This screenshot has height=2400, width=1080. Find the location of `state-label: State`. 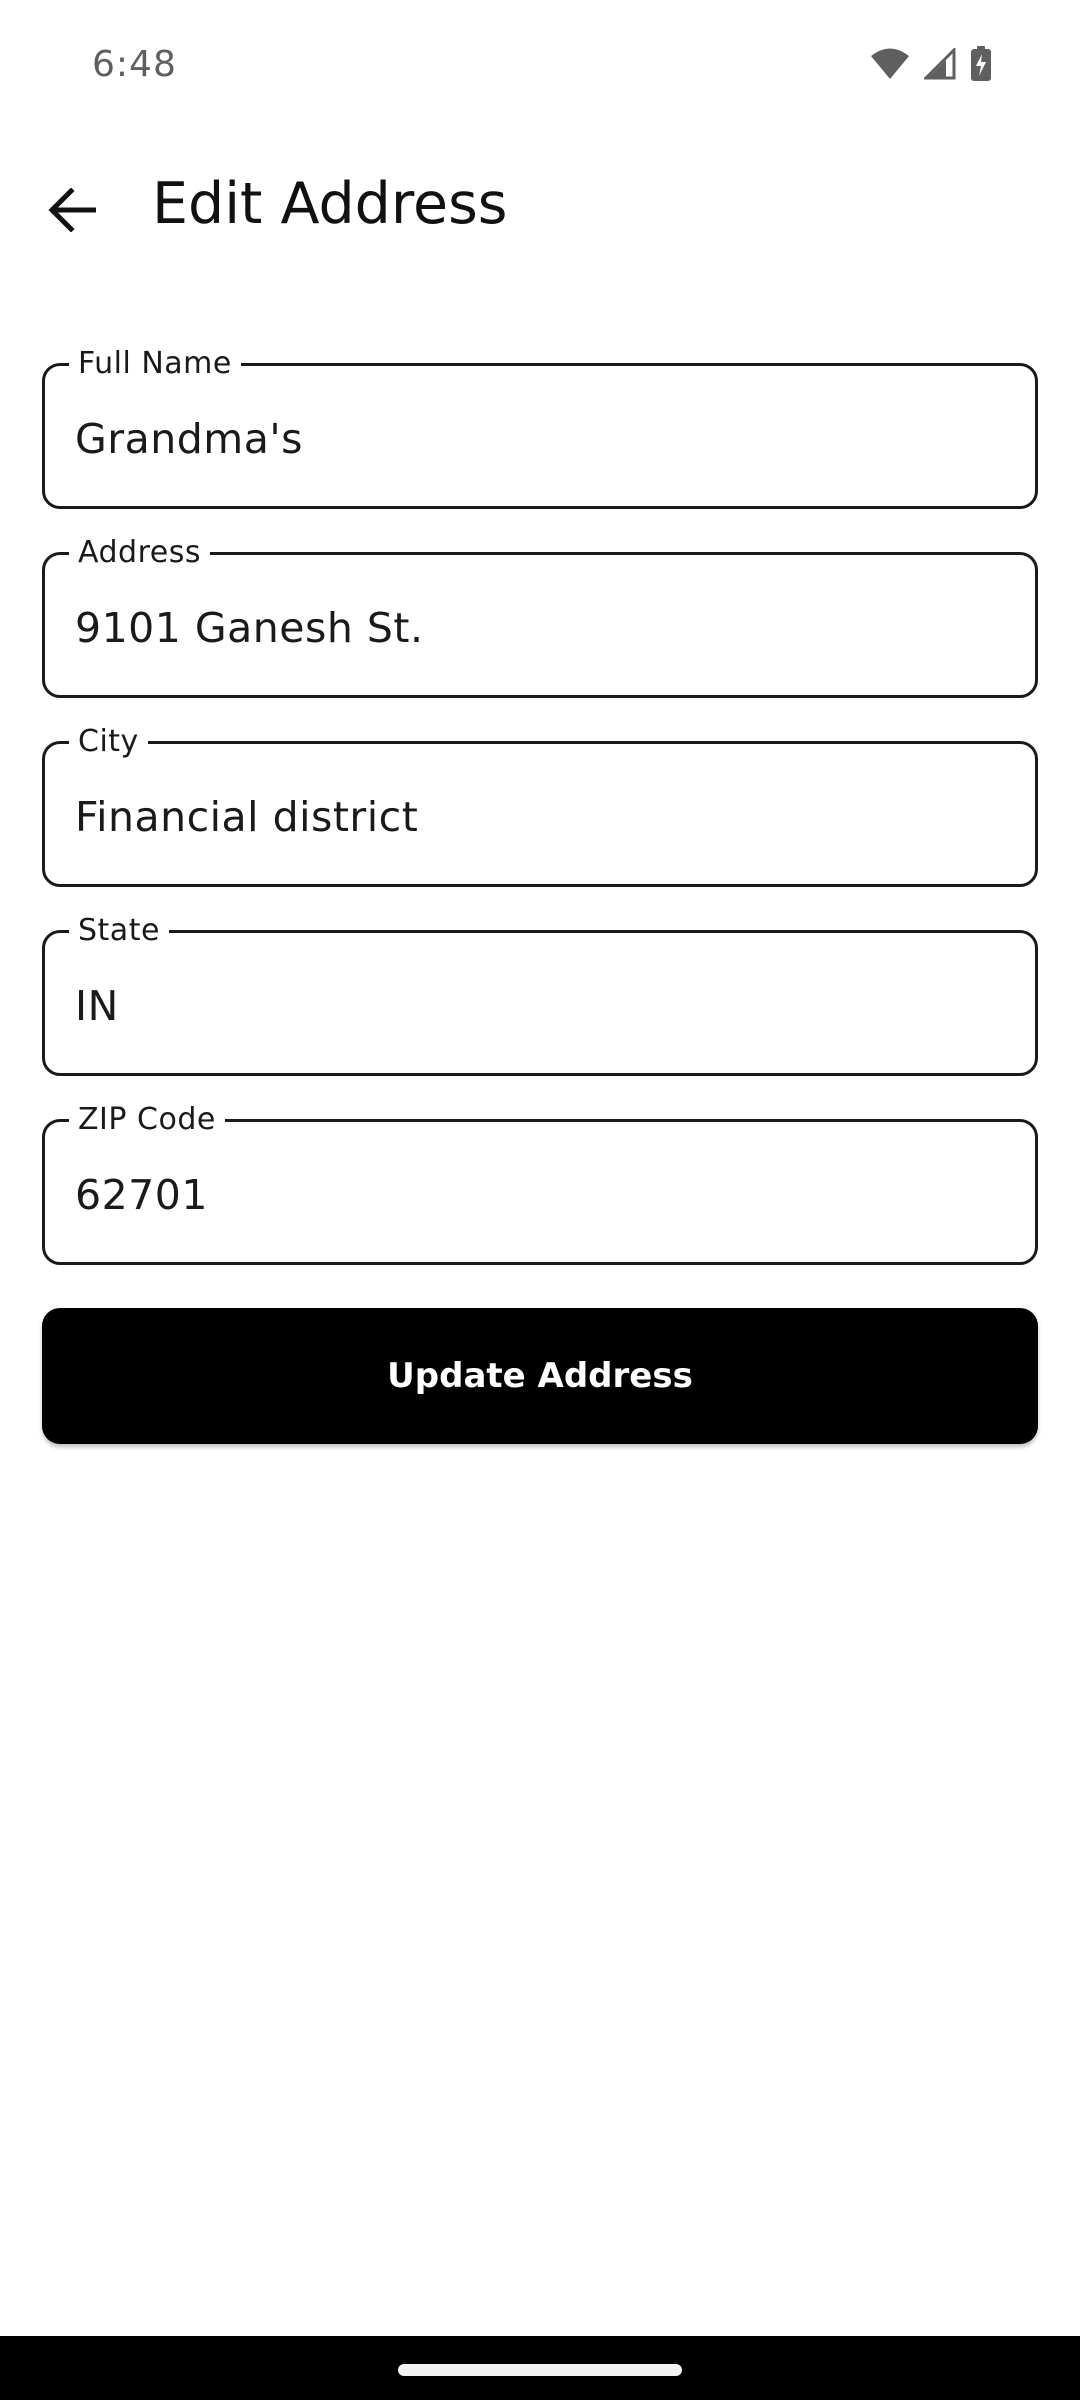

state-label: State is located at coordinates (119, 931).